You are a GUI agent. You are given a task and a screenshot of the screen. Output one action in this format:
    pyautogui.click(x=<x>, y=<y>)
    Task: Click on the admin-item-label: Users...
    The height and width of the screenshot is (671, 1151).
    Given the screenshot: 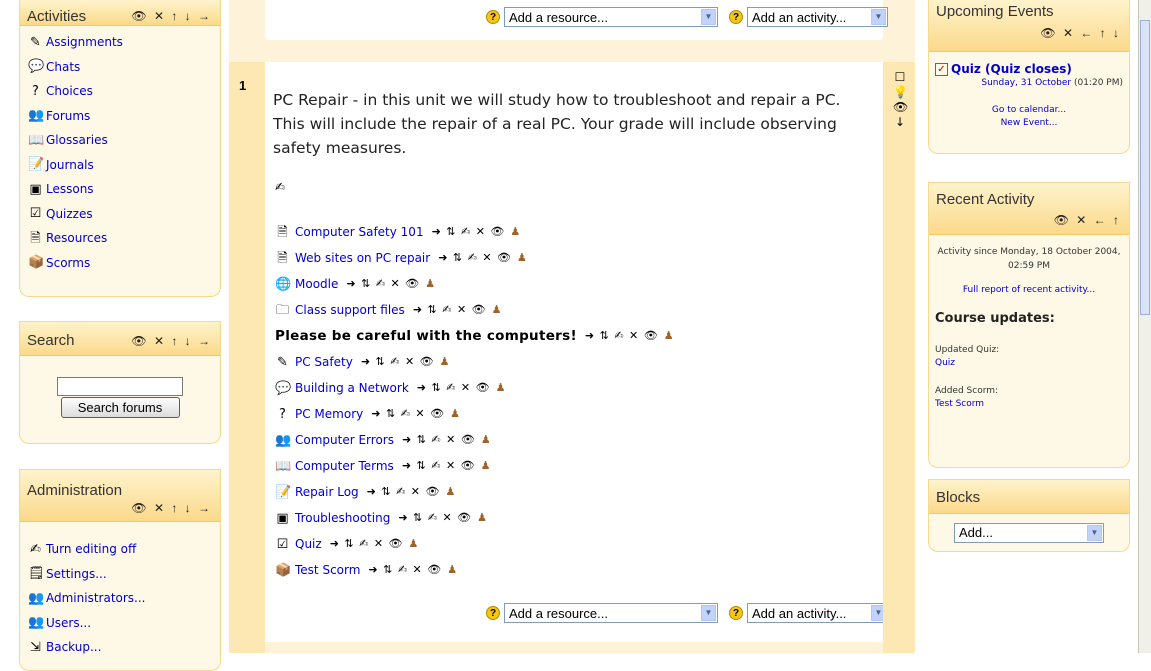 What is the action you would take?
    pyautogui.click(x=68, y=623)
    